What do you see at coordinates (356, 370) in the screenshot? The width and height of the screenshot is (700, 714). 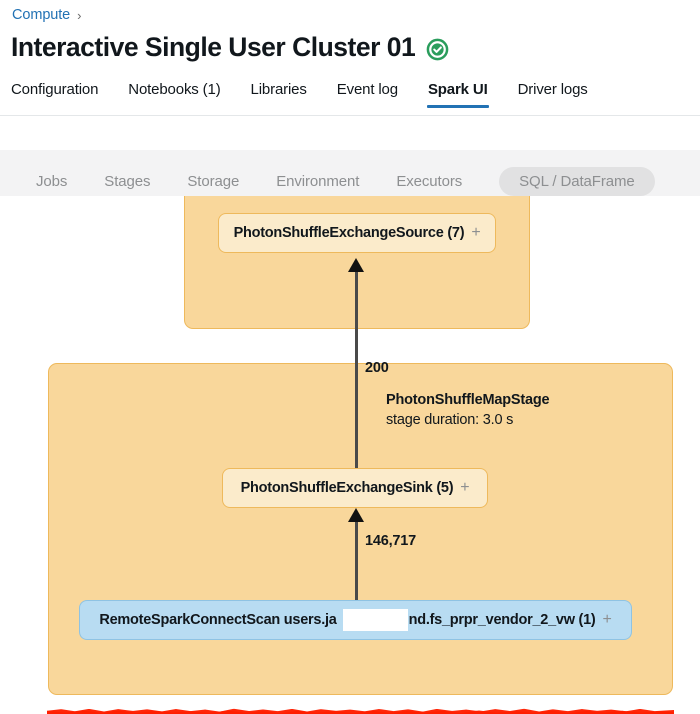 I see `edge-line-sink-to-source` at bounding box center [356, 370].